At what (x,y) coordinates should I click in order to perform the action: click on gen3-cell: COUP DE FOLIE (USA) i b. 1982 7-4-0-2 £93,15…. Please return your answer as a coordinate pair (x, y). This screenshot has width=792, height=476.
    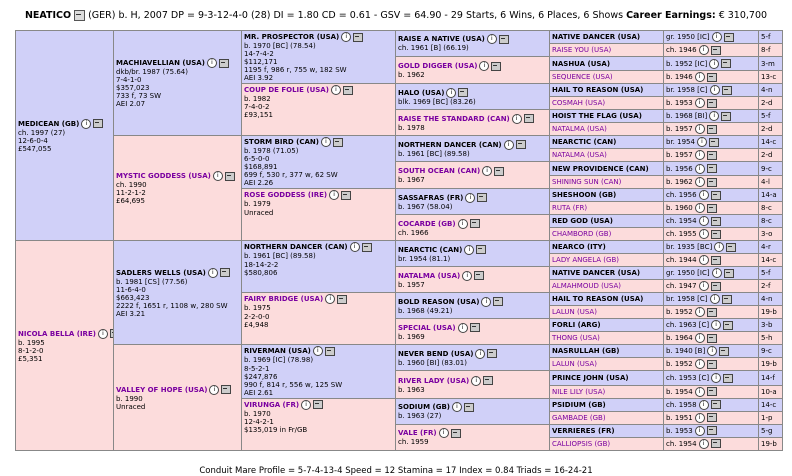
    Looking at the image, I should click on (318, 110).